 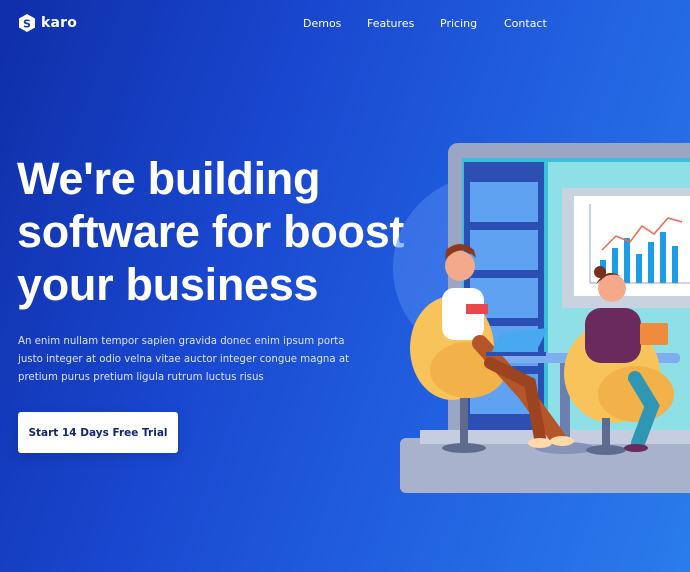 What do you see at coordinates (345, 25) in the screenshot?
I see `top-navigation: S karo Demos Features Pricing Contact` at bounding box center [345, 25].